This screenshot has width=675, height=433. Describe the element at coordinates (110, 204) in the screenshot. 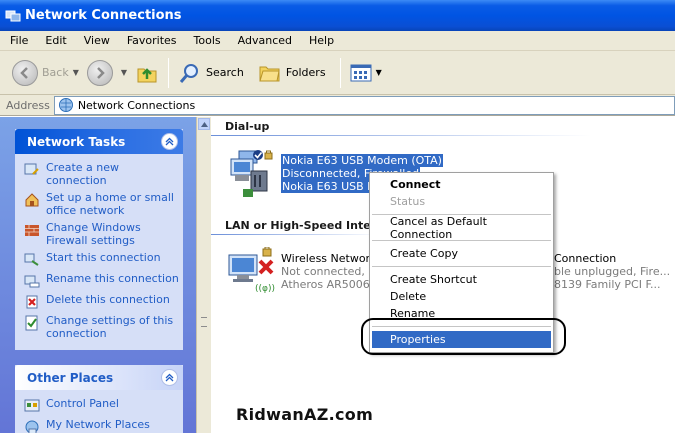

I see `task-label: Set up a home or small office network` at that location.